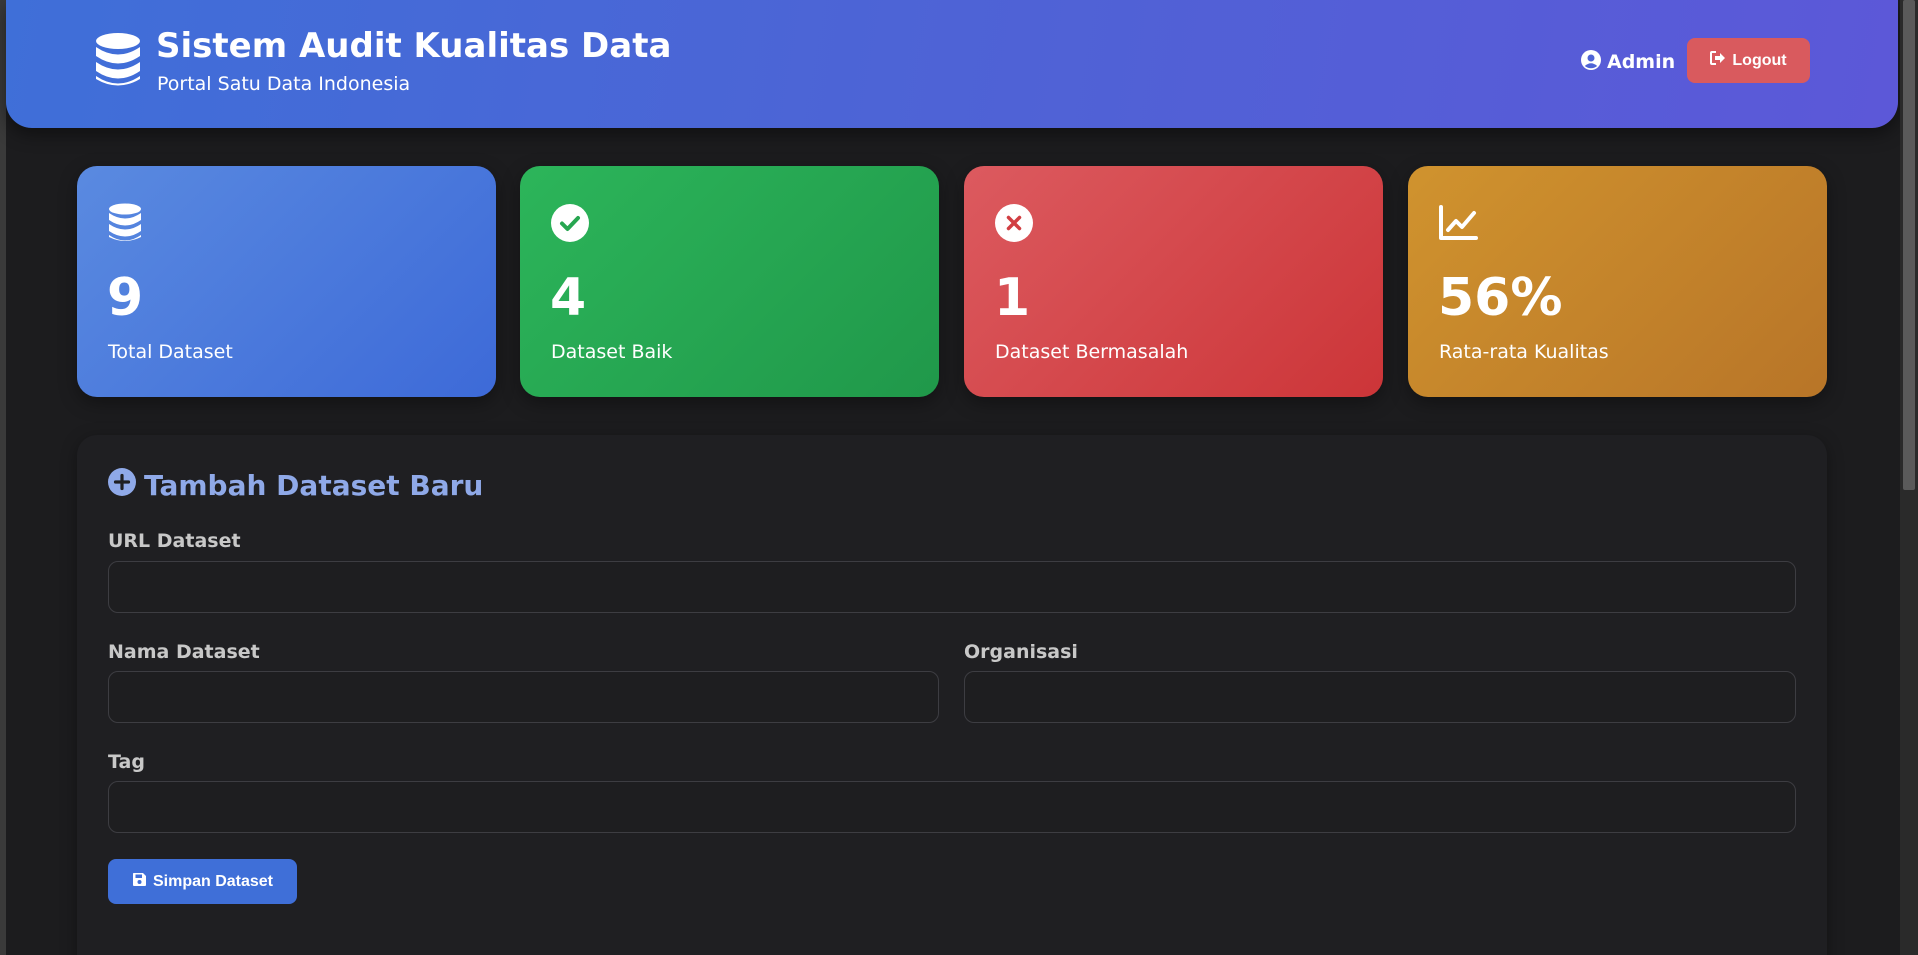 The height and width of the screenshot is (955, 1918). Describe the element at coordinates (612, 352) in the screenshot. I see `stat-label: Dataset Baik` at that location.